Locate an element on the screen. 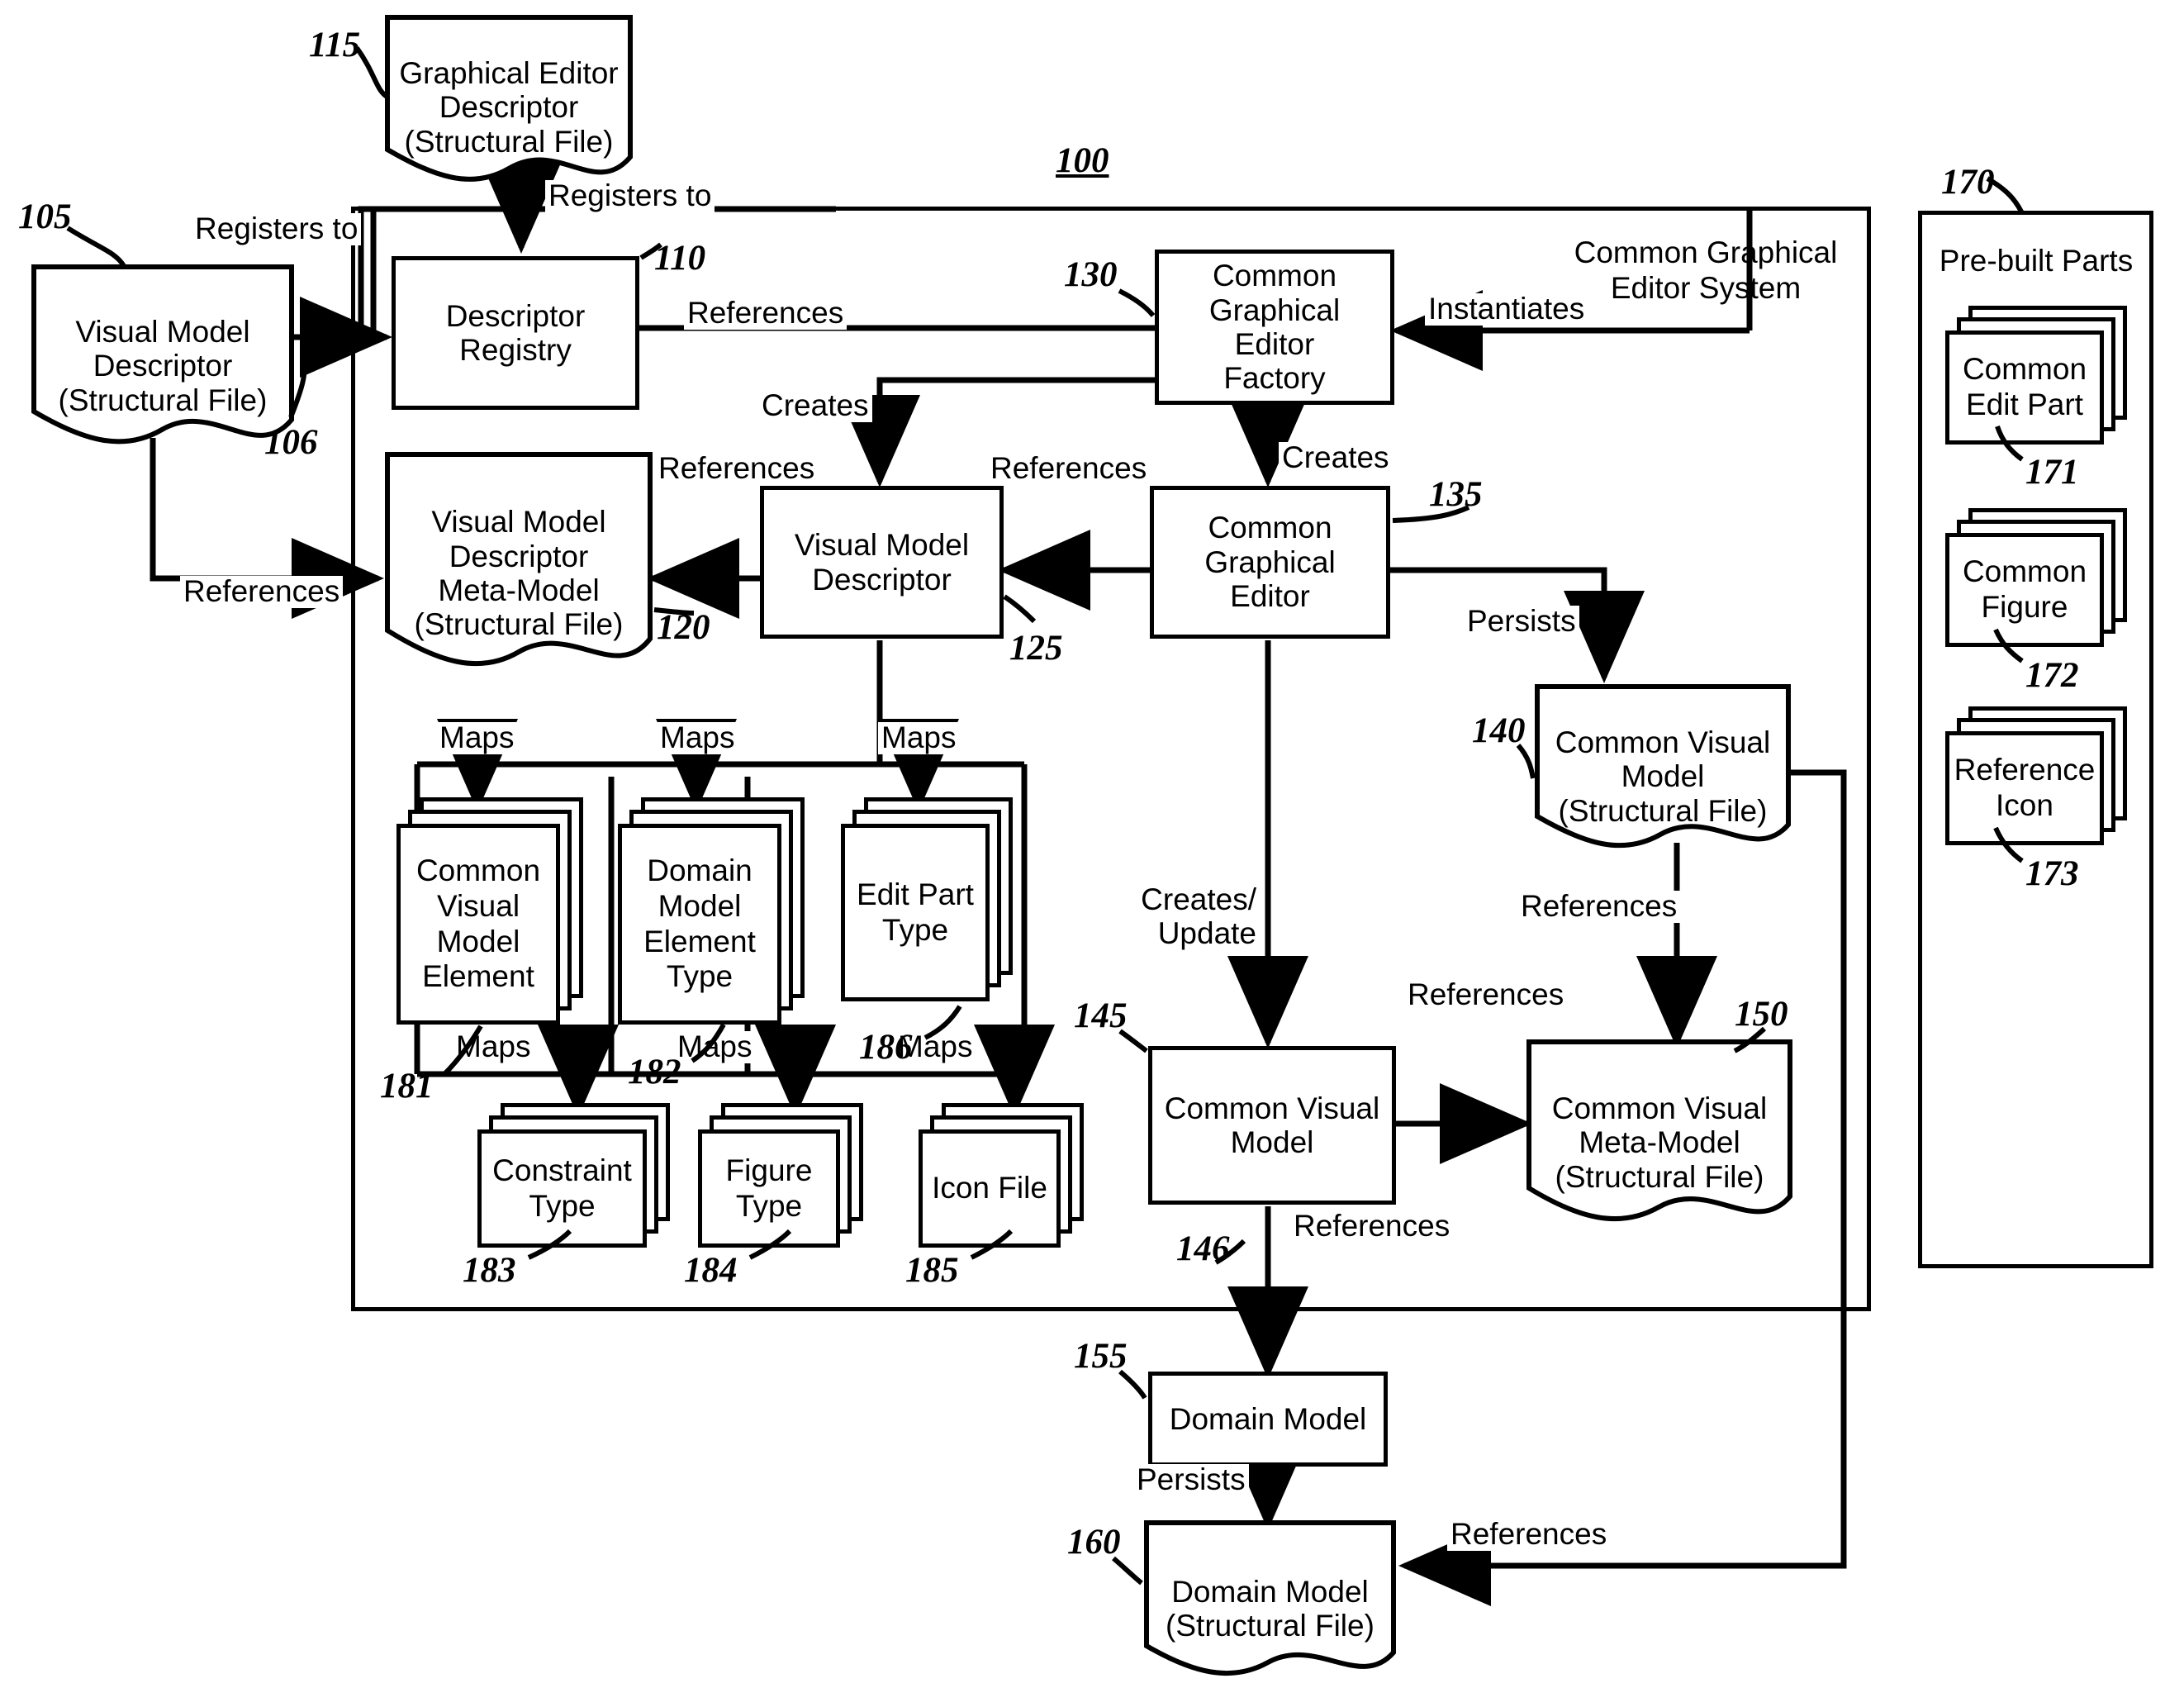 Image resolution: width=2184 pixels, height=1688 pixels. common-visual-model-box: Common Visual Model is located at coordinates (1272, 1125).